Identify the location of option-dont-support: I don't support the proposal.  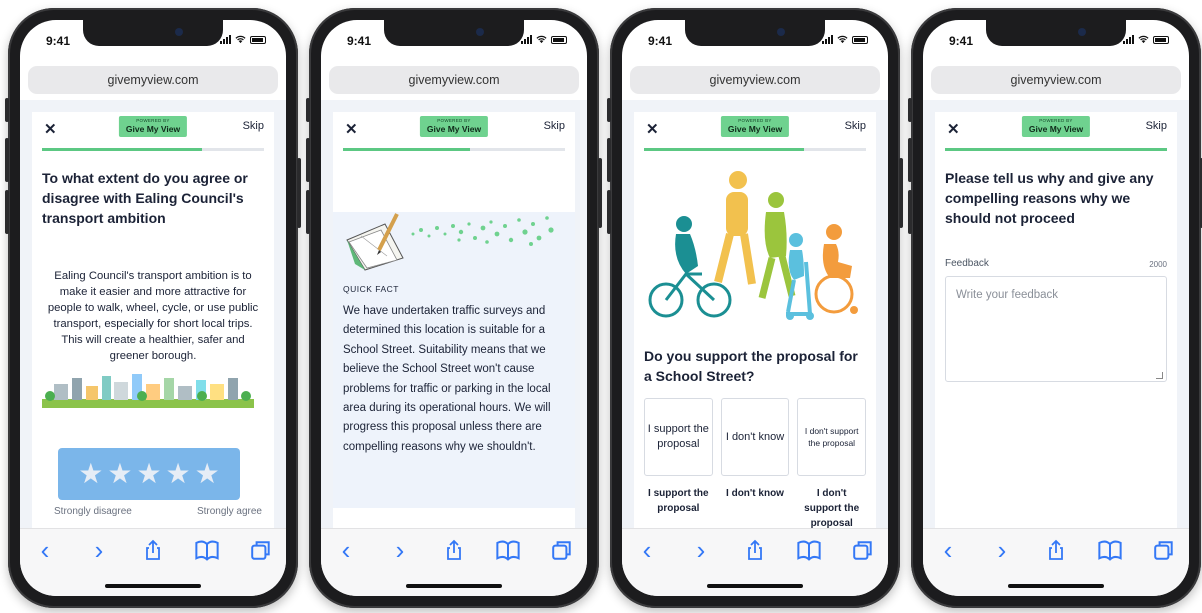
(832, 437).